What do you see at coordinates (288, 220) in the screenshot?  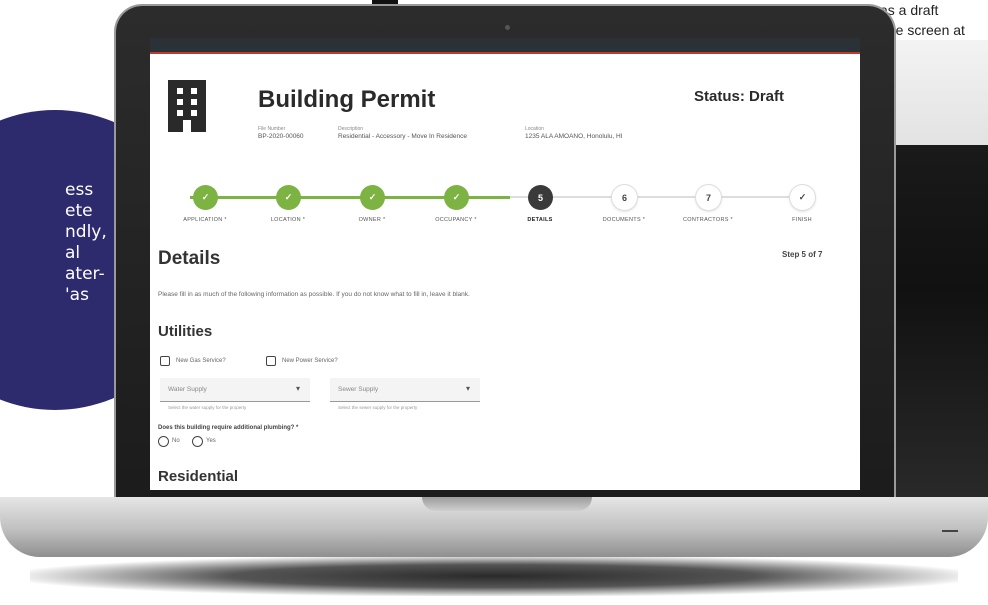 I see `step-label: LOCATION *` at bounding box center [288, 220].